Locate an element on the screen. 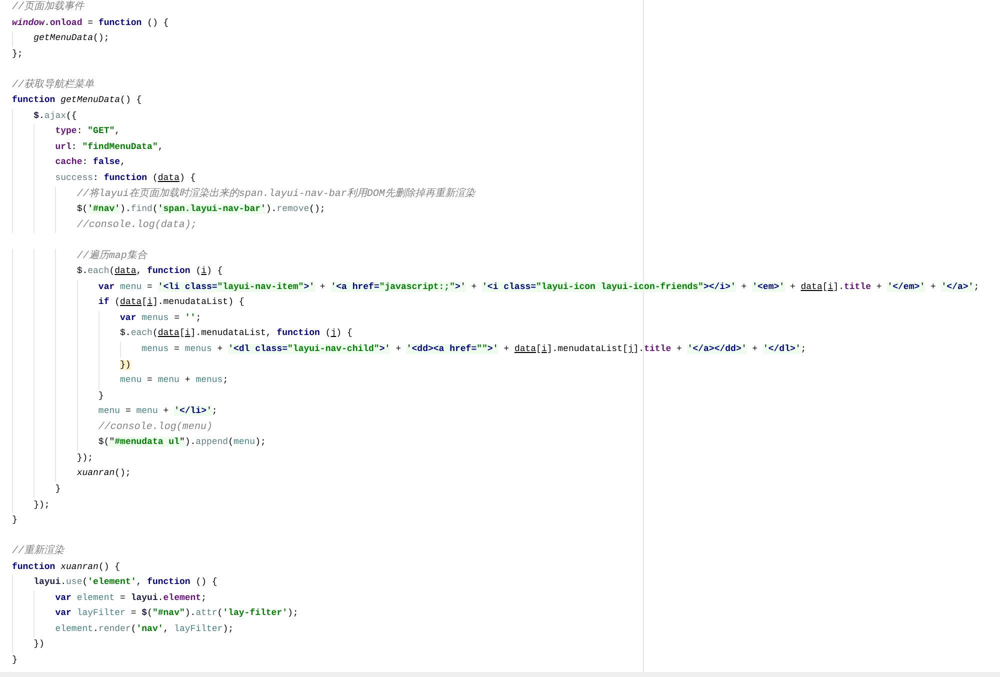 This screenshot has width=1000, height=677. code-comment: //遍历map集合 is located at coordinates (79, 256).